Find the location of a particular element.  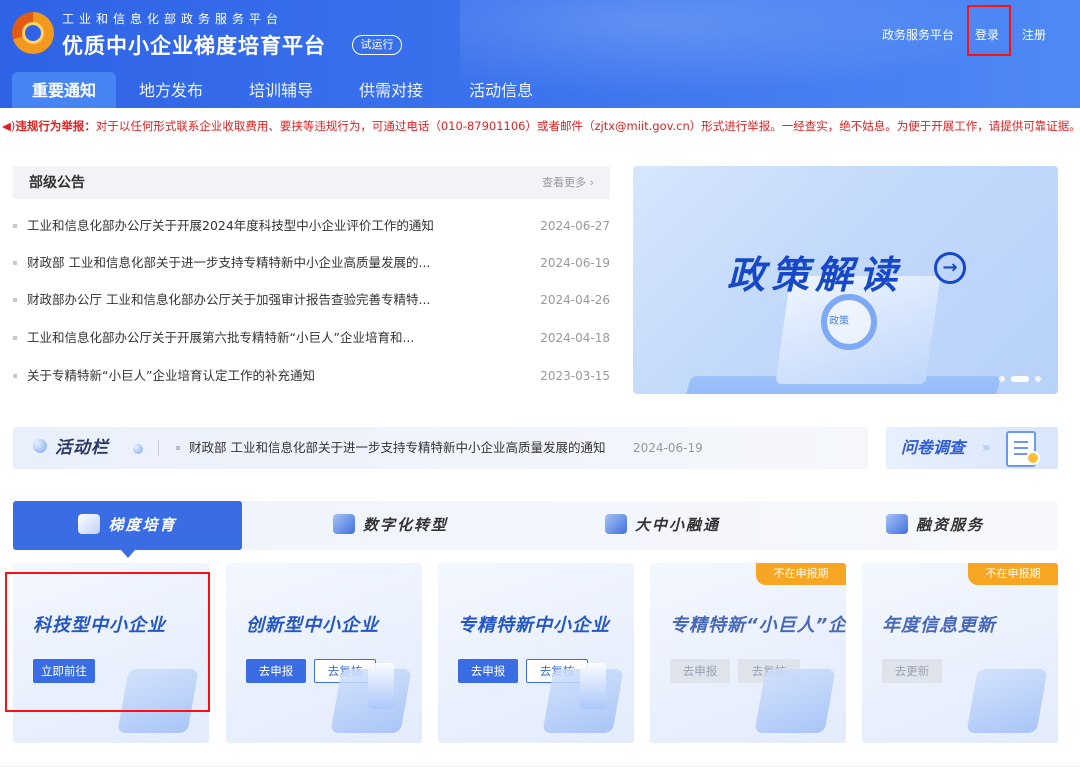

card-innovative-sme: 创新型中小企业 去申报 去复核 is located at coordinates (324, 653).